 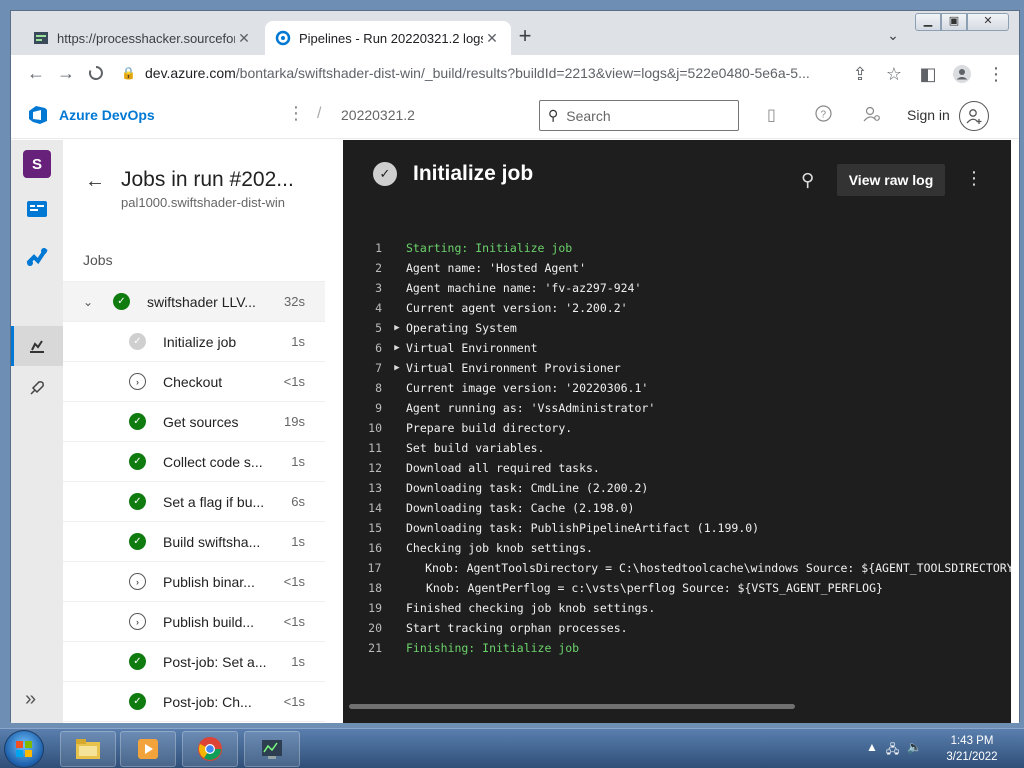 What do you see at coordinates (928, 74) in the screenshot?
I see `side-panel-icon: ◧` at bounding box center [928, 74].